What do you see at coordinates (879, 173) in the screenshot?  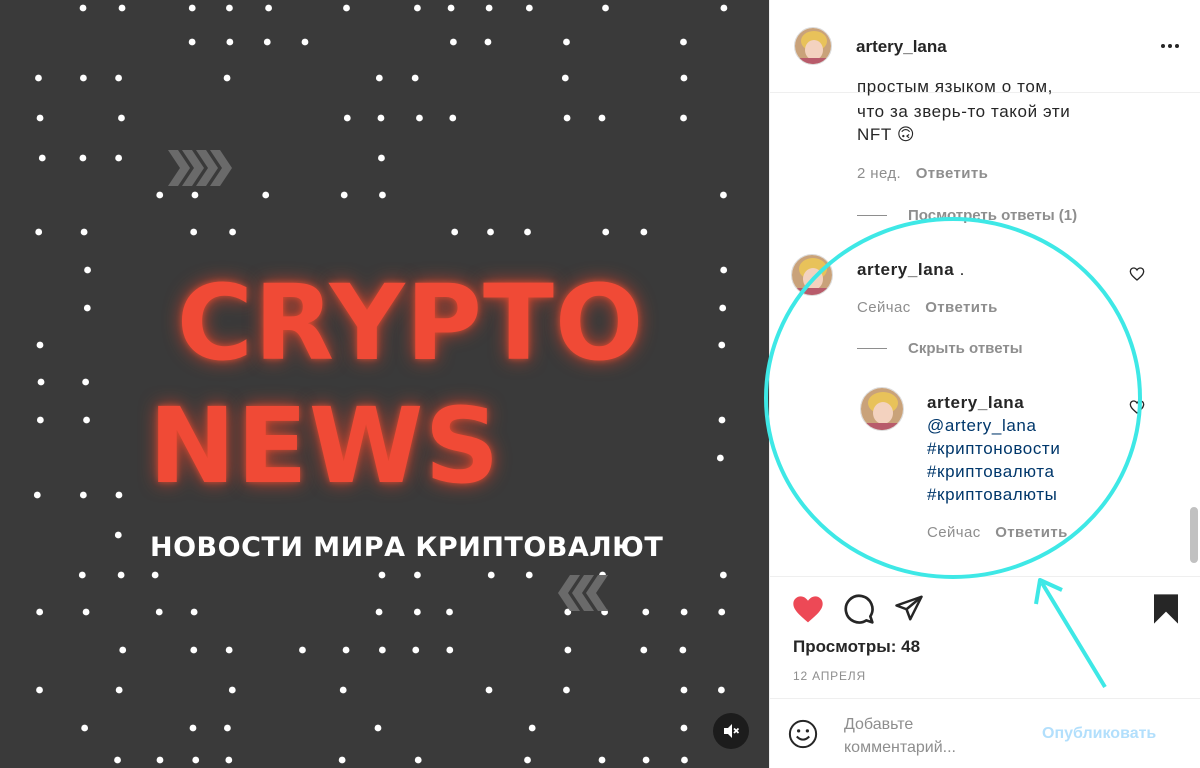 I see `comment-time: 2 нед.` at bounding box center [879, 173].